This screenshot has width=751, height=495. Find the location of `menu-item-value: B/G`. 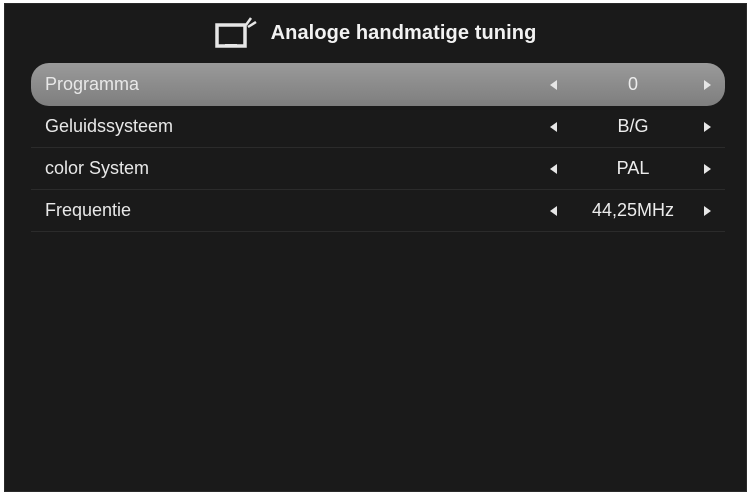

menu-item-value: B/G is located at coordinates (633, 126).